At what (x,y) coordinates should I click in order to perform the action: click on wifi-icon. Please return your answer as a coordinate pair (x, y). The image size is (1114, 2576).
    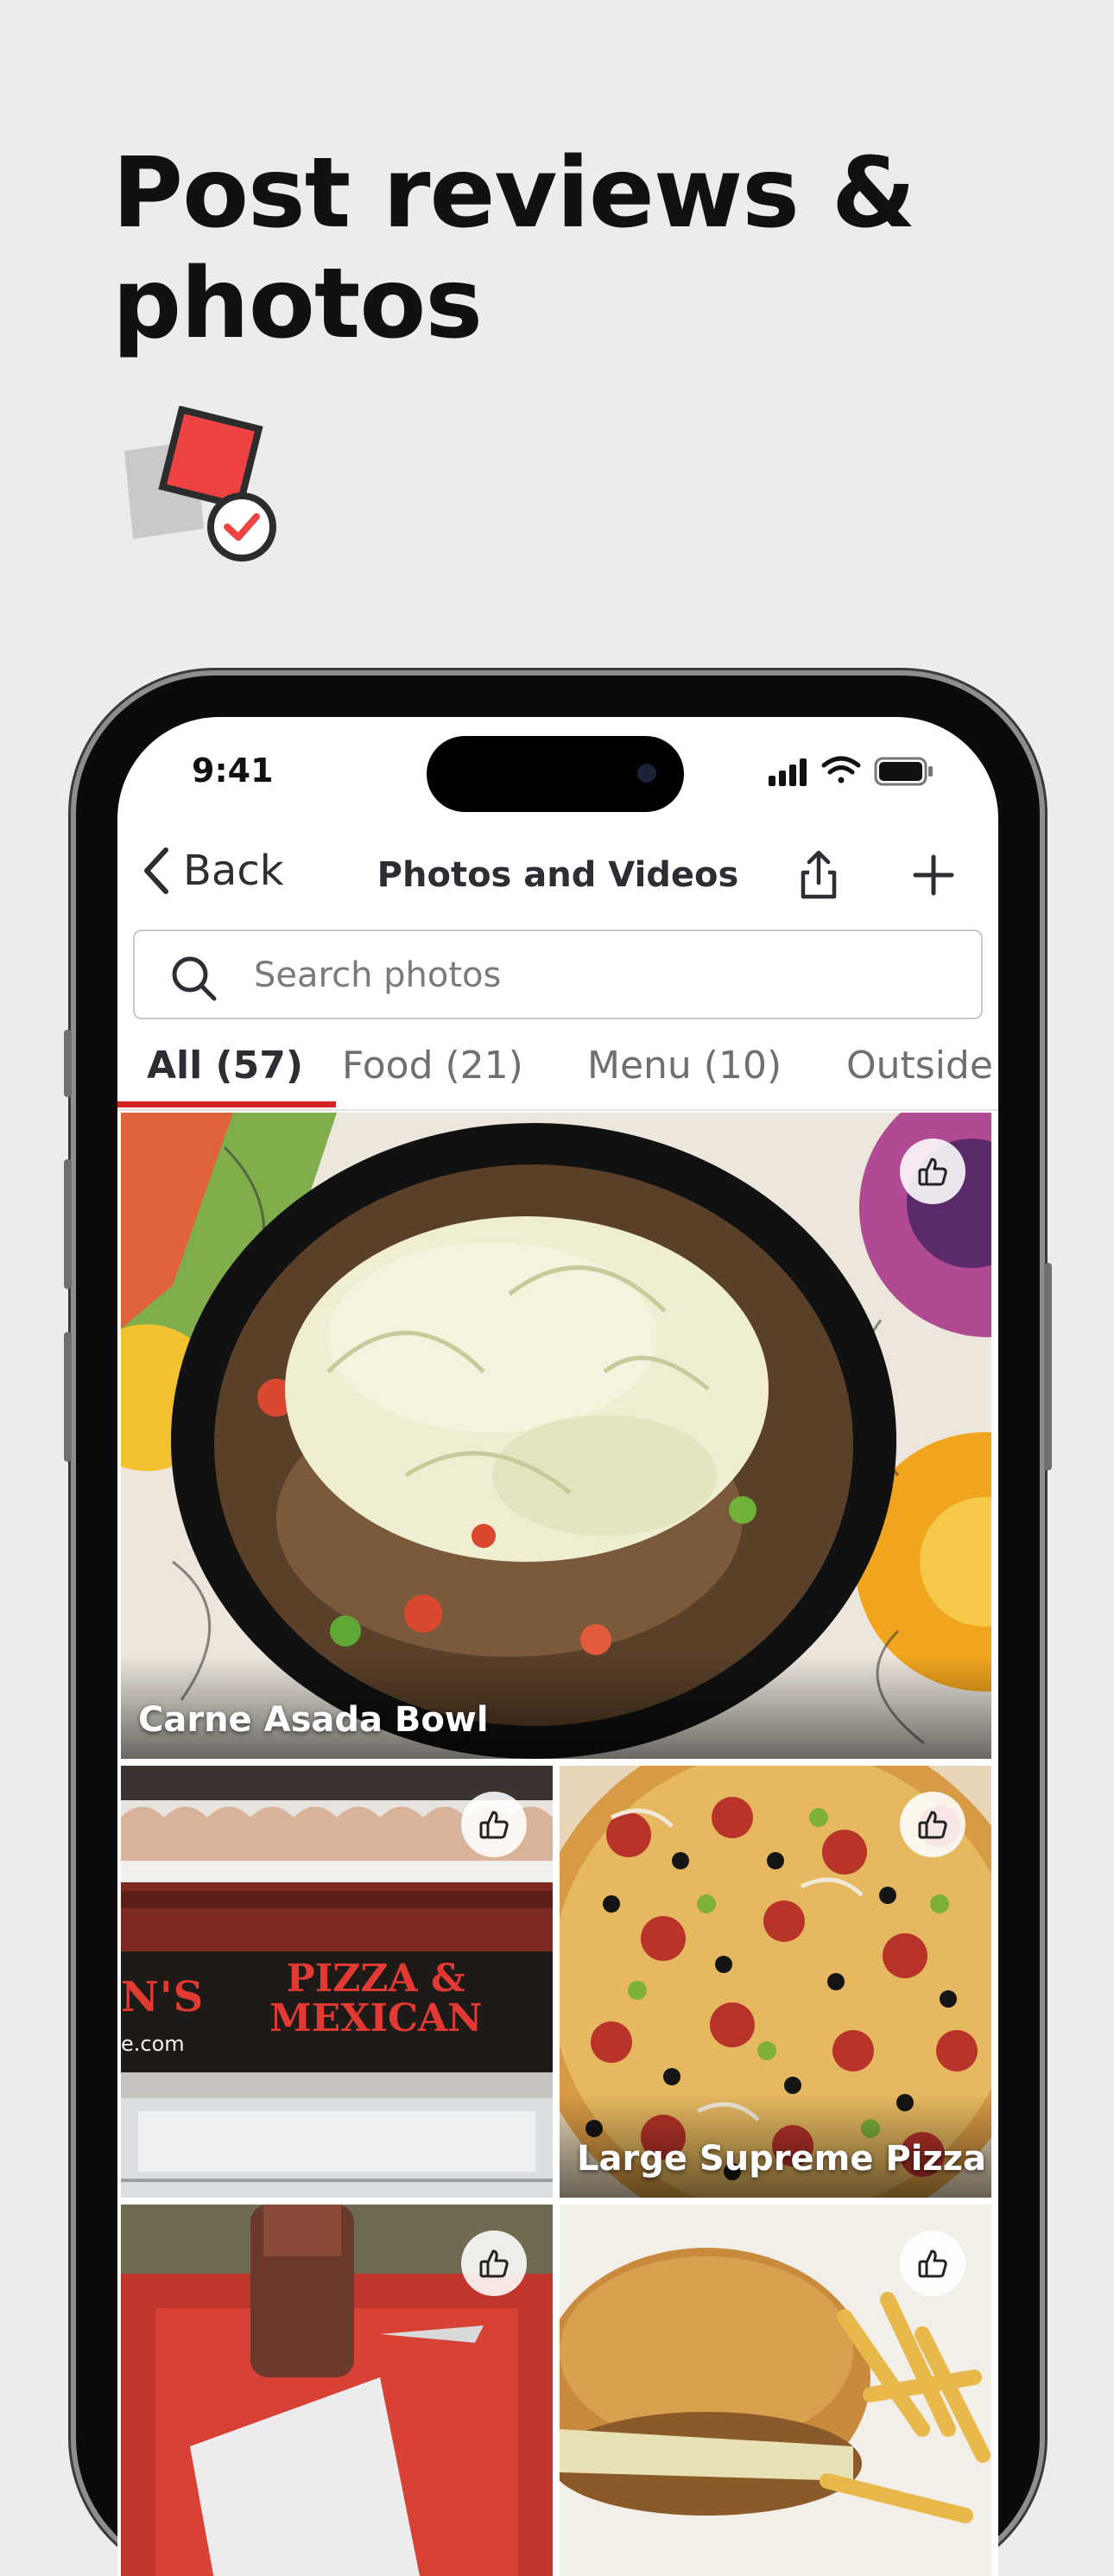
    Looking at the image, I should click on (841, 770).